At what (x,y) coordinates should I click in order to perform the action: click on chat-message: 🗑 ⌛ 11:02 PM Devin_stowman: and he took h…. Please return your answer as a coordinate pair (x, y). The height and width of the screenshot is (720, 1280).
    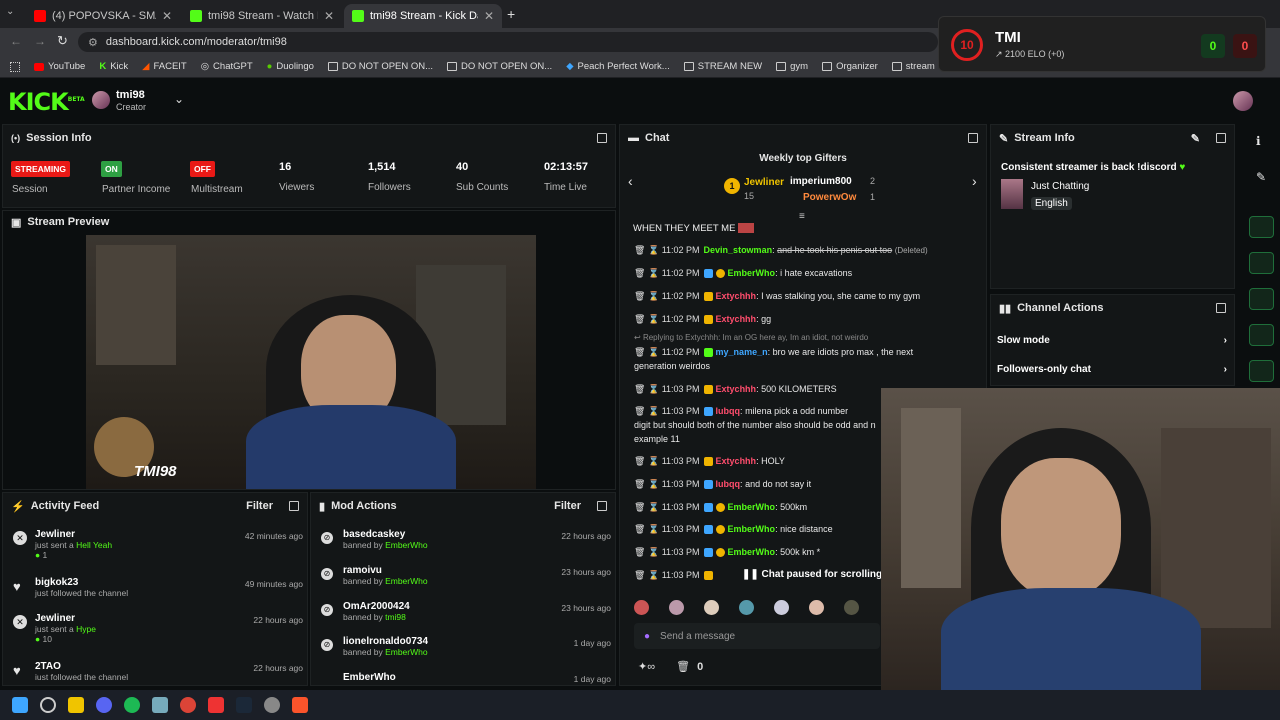
    Looking at the image, I should click on (781, 250).